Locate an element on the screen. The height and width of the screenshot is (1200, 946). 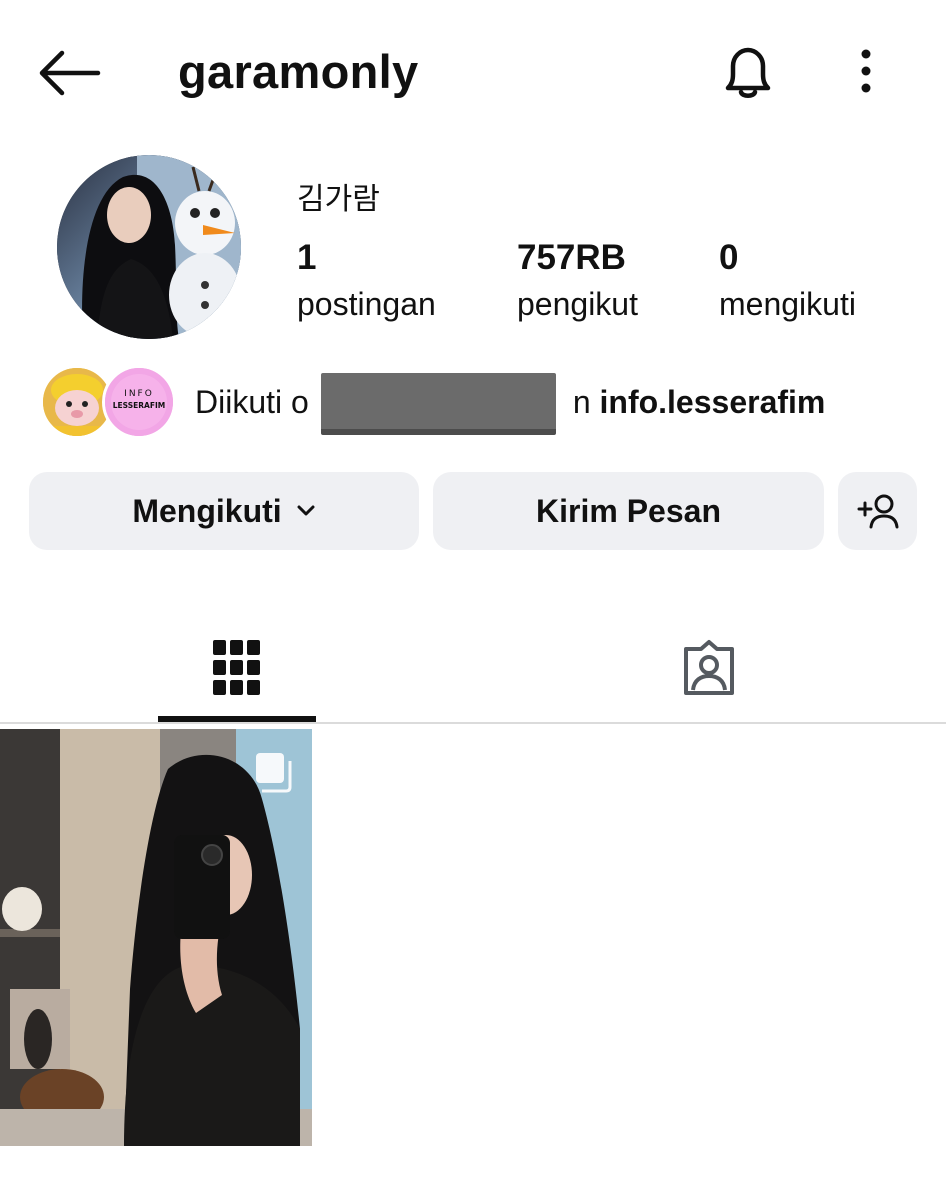
profile-header: garamonly is located at coordinates (473, 72).